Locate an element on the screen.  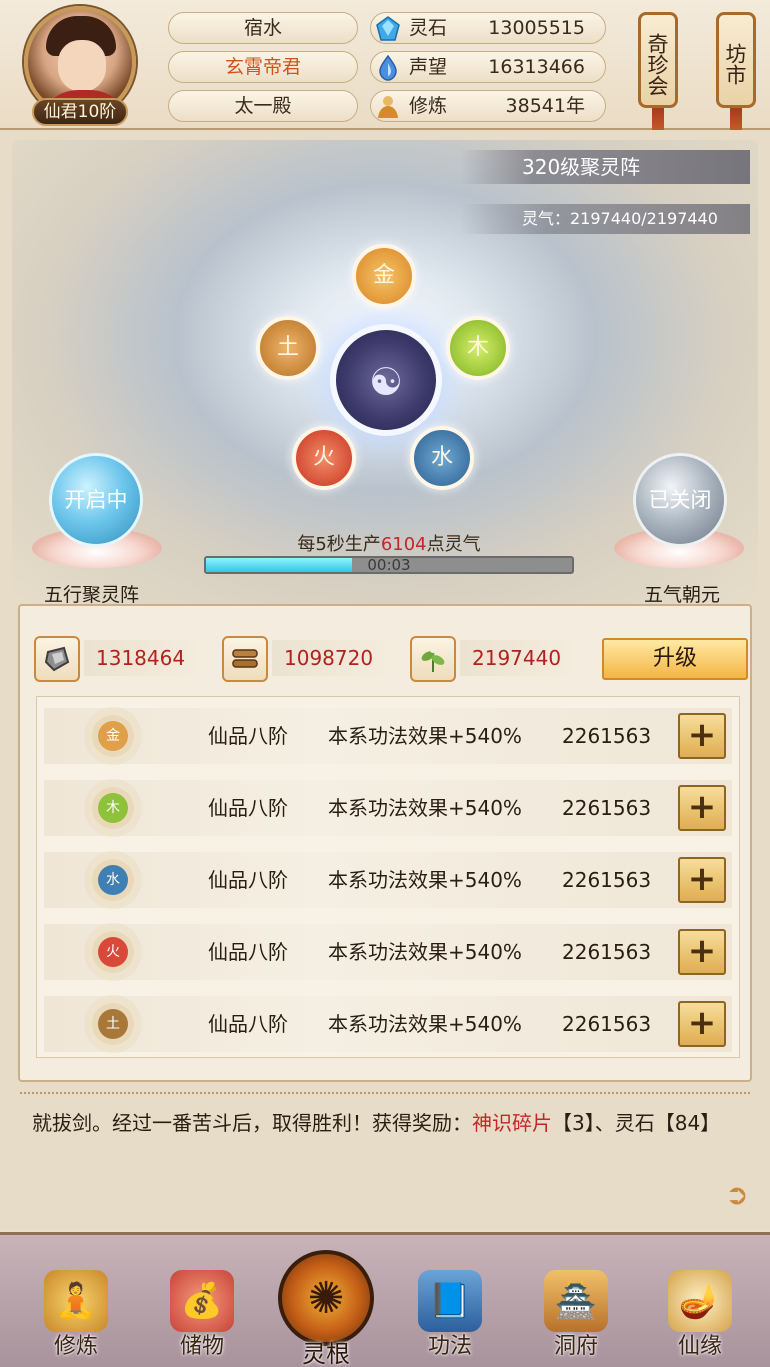
player-info: 宿水 玄霄帝君 太一殿 is located at coordinates (263, 70).